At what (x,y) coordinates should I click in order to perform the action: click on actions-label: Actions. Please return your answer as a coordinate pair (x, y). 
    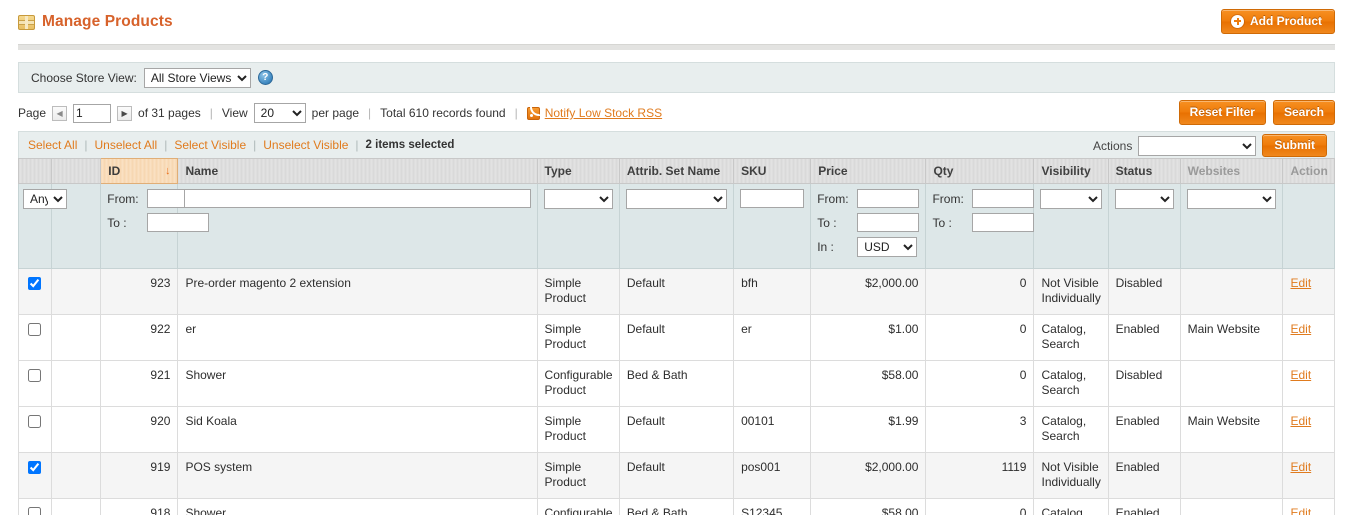
    Looking at the image, I should click on (1112, 145).